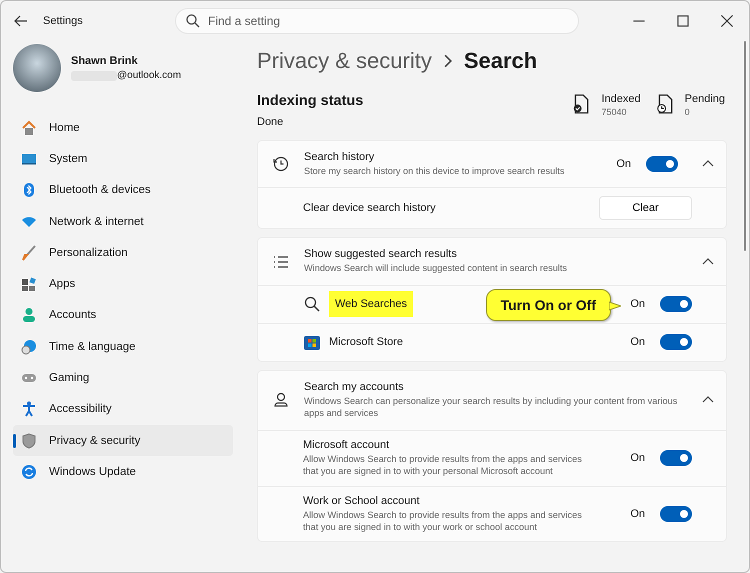 This screenshot has height=573, width=750. What do you see at coordinates (270, 122) in the screenshot?
I see `status-text: Done` at bounding box center [270, 122].